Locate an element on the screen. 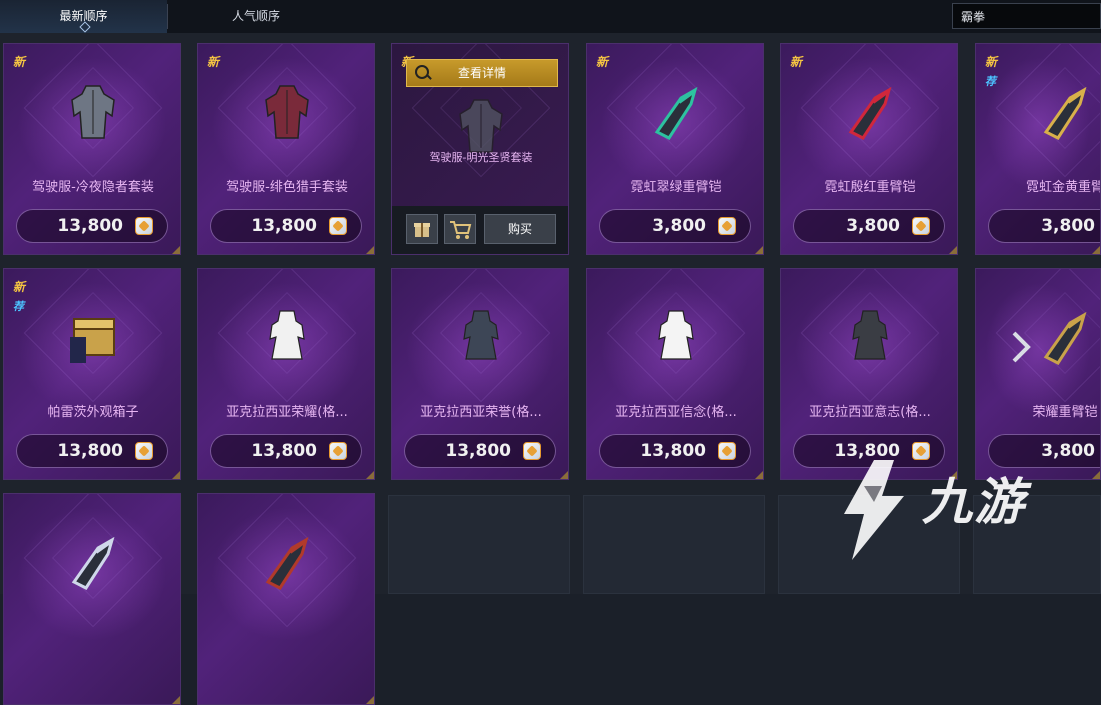 The image size is (1101, 705). item-name: 荣耀重臂铠 is located at coordinates (1065, 412).